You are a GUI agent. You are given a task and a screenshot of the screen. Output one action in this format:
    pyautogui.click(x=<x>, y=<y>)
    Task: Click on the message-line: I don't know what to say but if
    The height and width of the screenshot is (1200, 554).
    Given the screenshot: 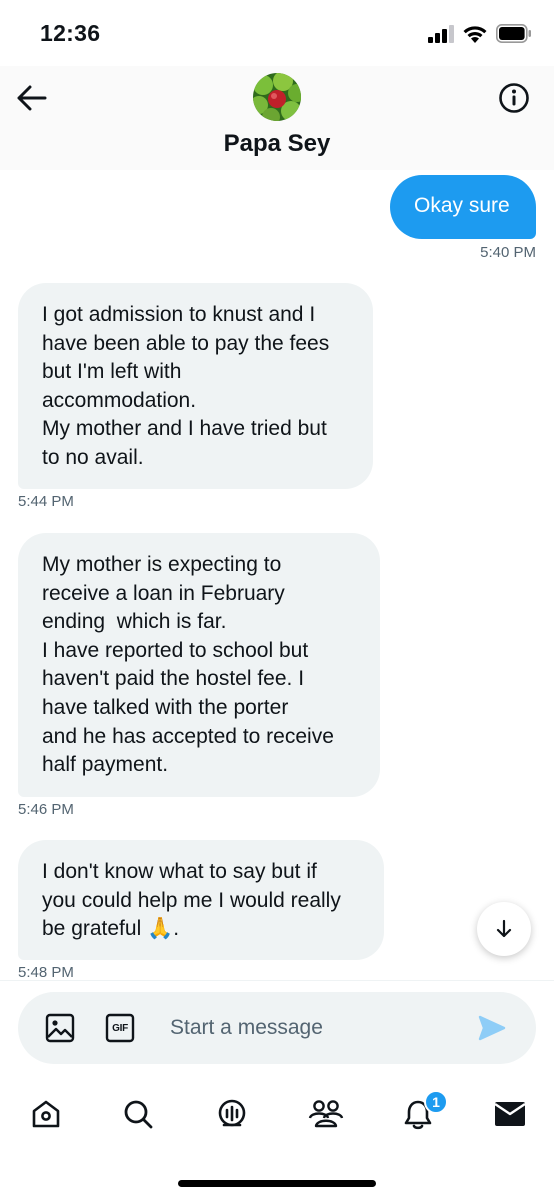 What is the action you would take?
    pyautogui.click(x=179, y=871)
    